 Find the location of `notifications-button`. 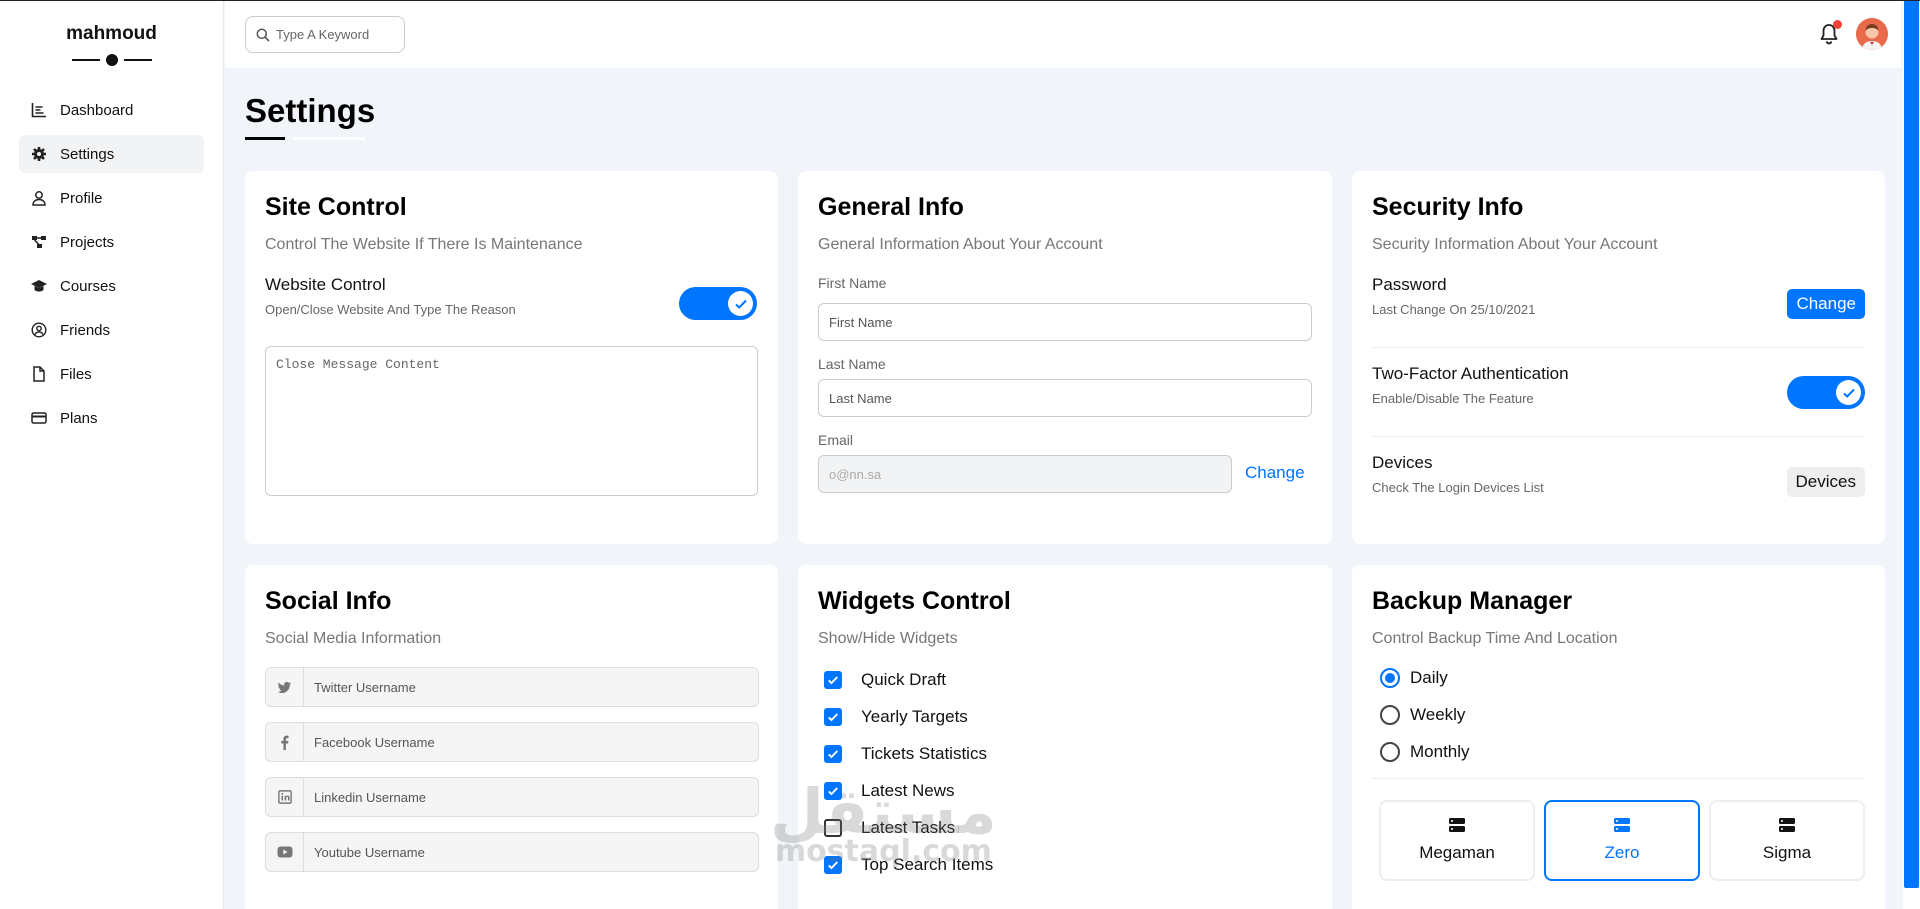

notifications-button is located at coordinates (1830, 33).